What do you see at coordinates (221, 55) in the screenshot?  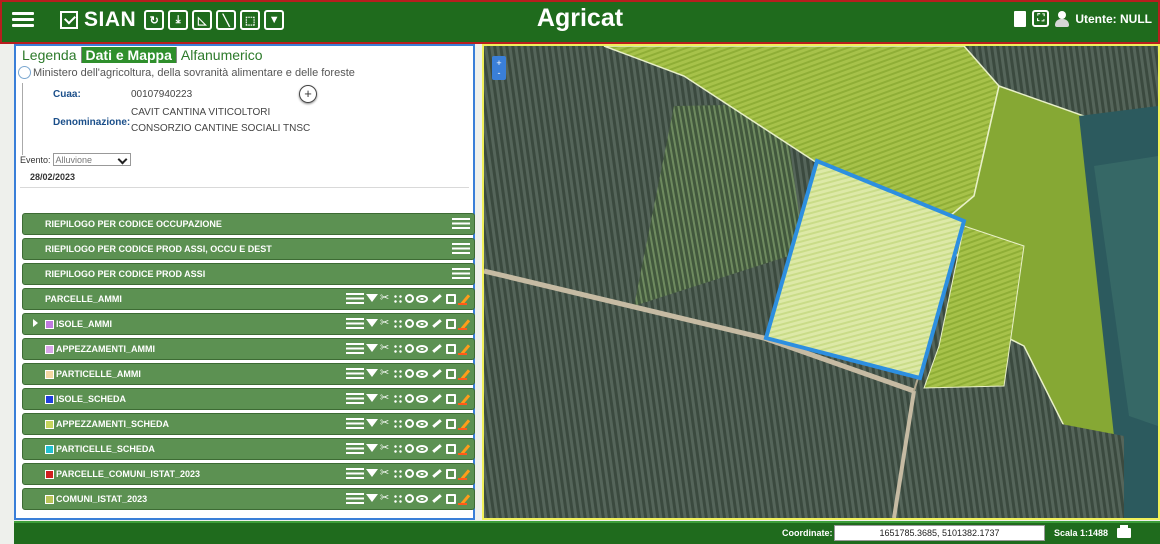 I see `tab-alfanumerico: Alfanumerico` at bounding box center [221, 55].